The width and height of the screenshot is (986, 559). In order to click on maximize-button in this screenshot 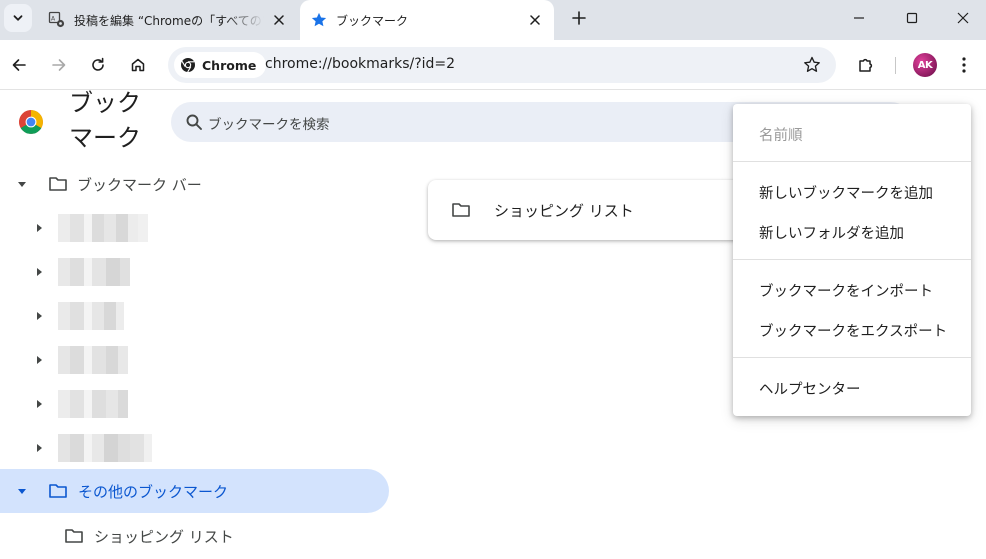, I will do `click(912, 18)`.